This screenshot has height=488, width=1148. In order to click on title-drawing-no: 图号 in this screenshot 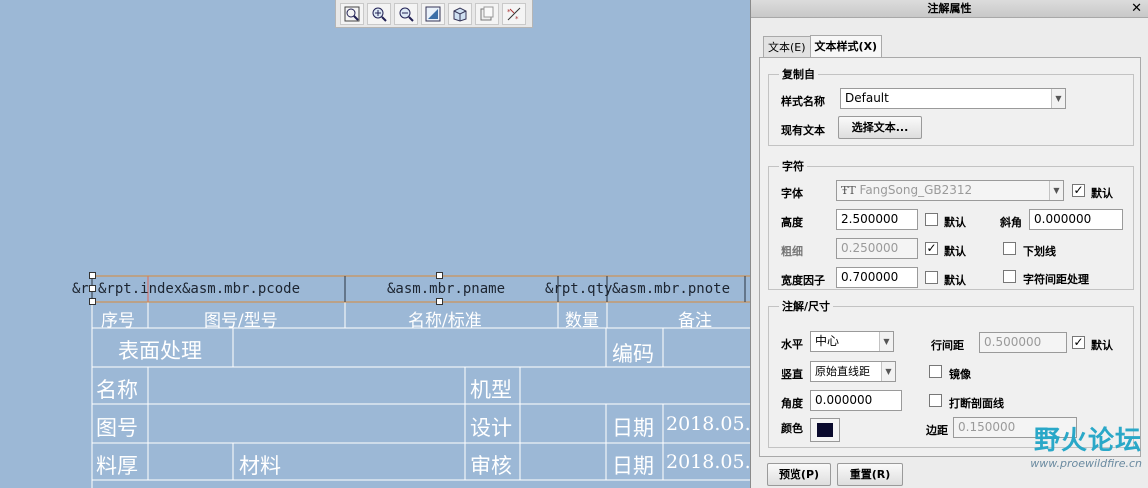, I will do `click(117, 428)`.